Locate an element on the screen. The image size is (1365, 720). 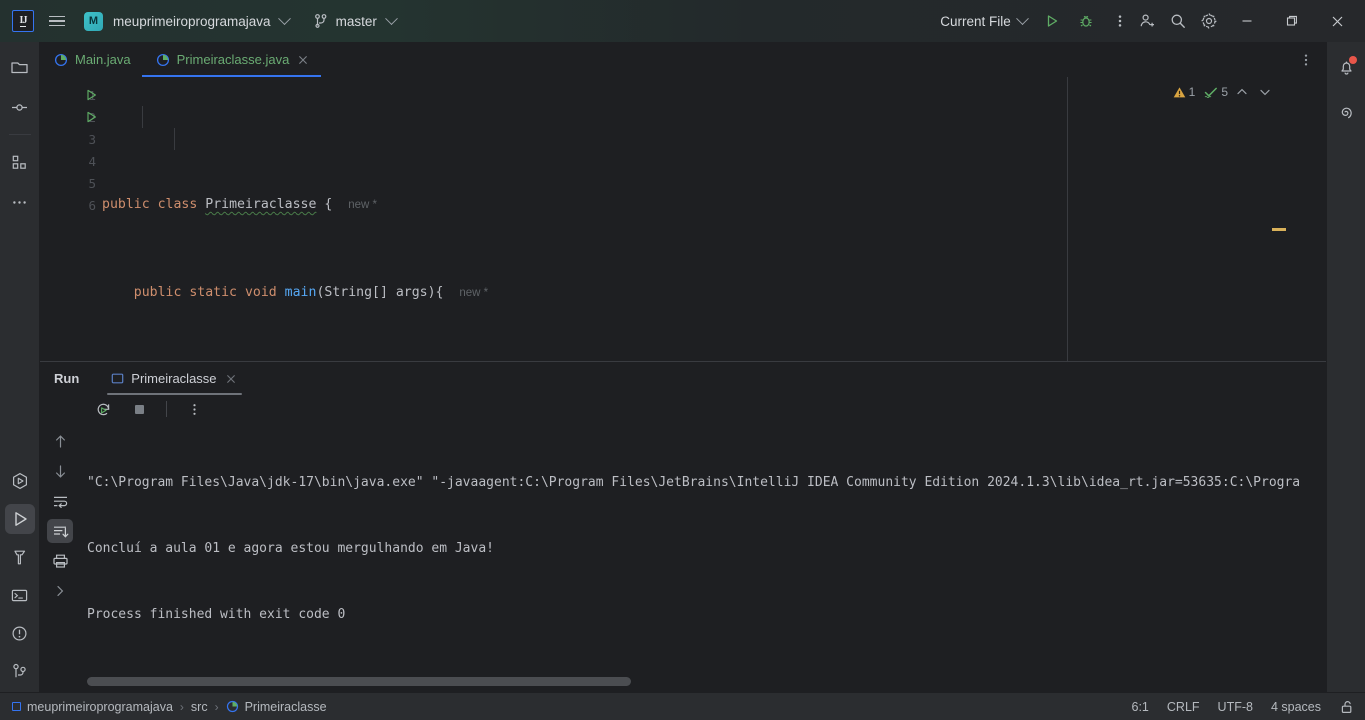
inspection-widget: 1 5 is located at coordinates (1223, 92).